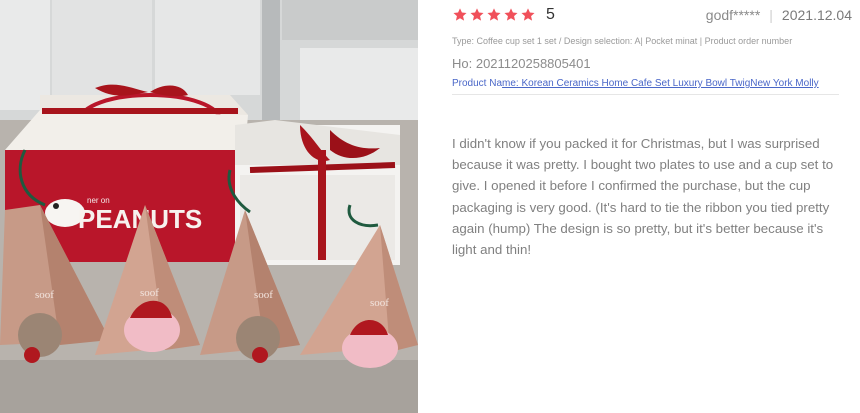 The width and height of the screenshot is (860, 413). Describe the element at coordinates (652, 15) in the screenshot. I see `review-header: 5 godf***** | 2021.12.04` at that location.